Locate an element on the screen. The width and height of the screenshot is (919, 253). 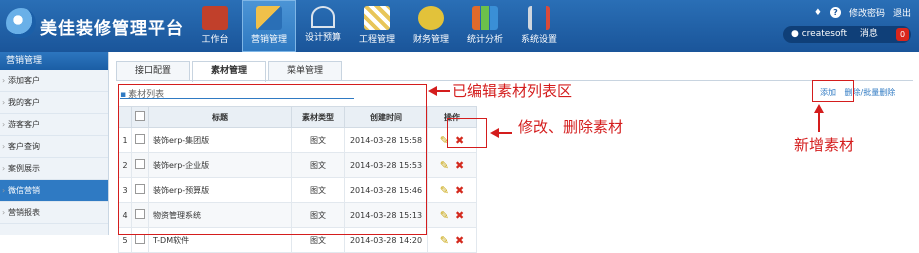
tab-material-management: 素材管理 is located at coordinates (229, 71).